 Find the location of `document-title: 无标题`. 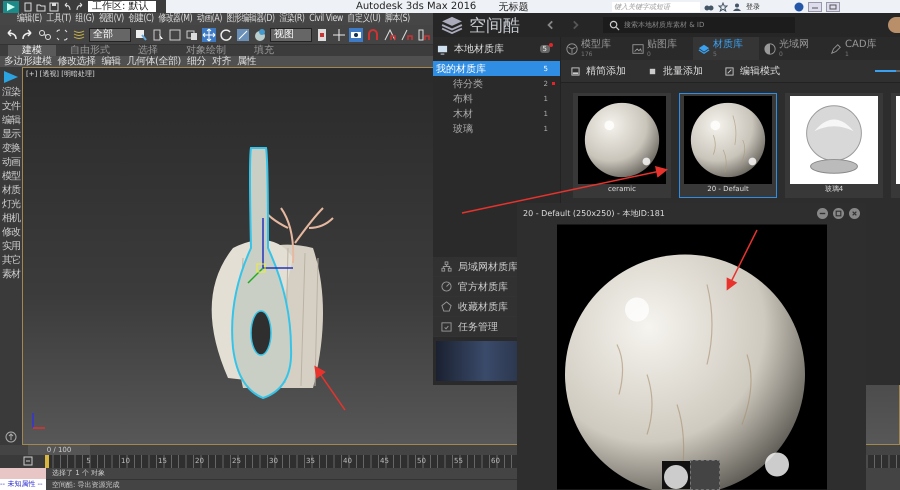

document-title: 无标题 is located at coordinates (513, 7).